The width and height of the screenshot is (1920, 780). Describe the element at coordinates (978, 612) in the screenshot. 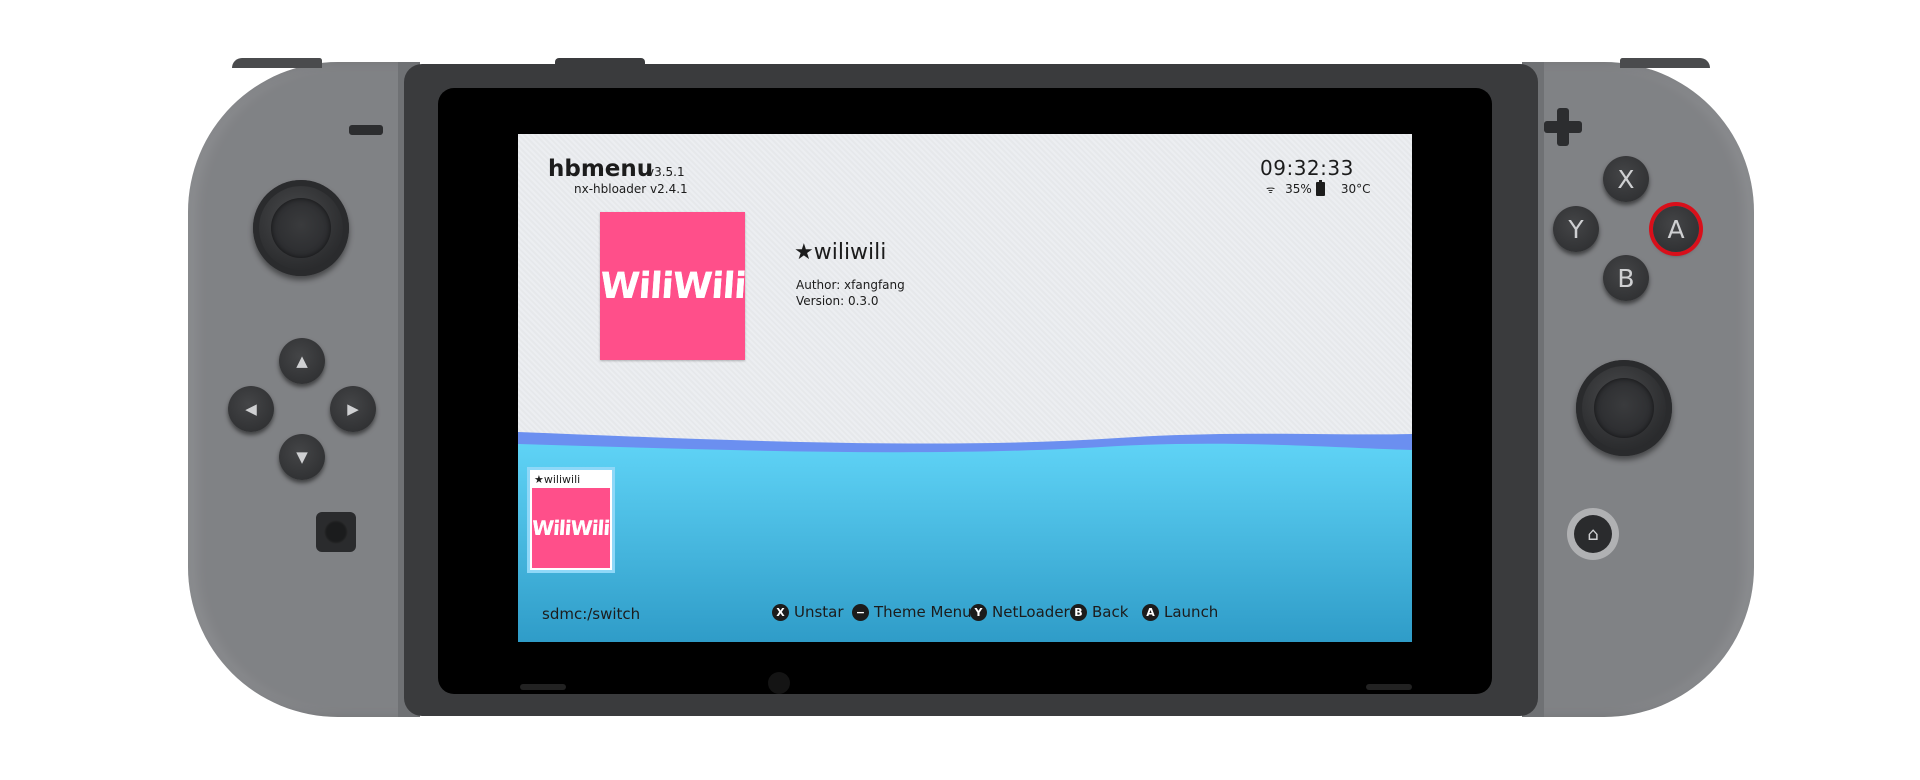

I see `y-button-icon: Y` at that location.